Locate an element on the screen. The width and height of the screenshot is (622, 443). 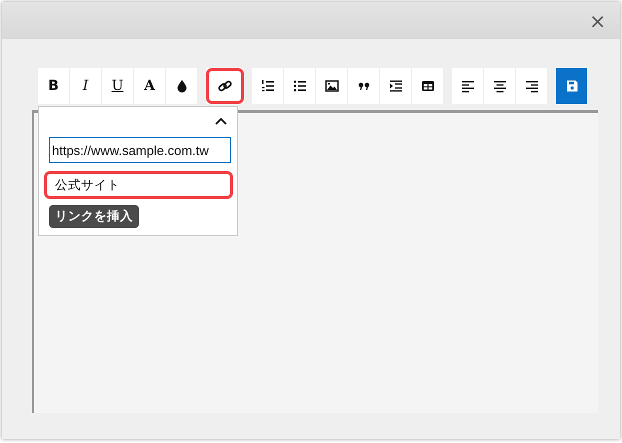
save-button is located at coordinates (572, 86).